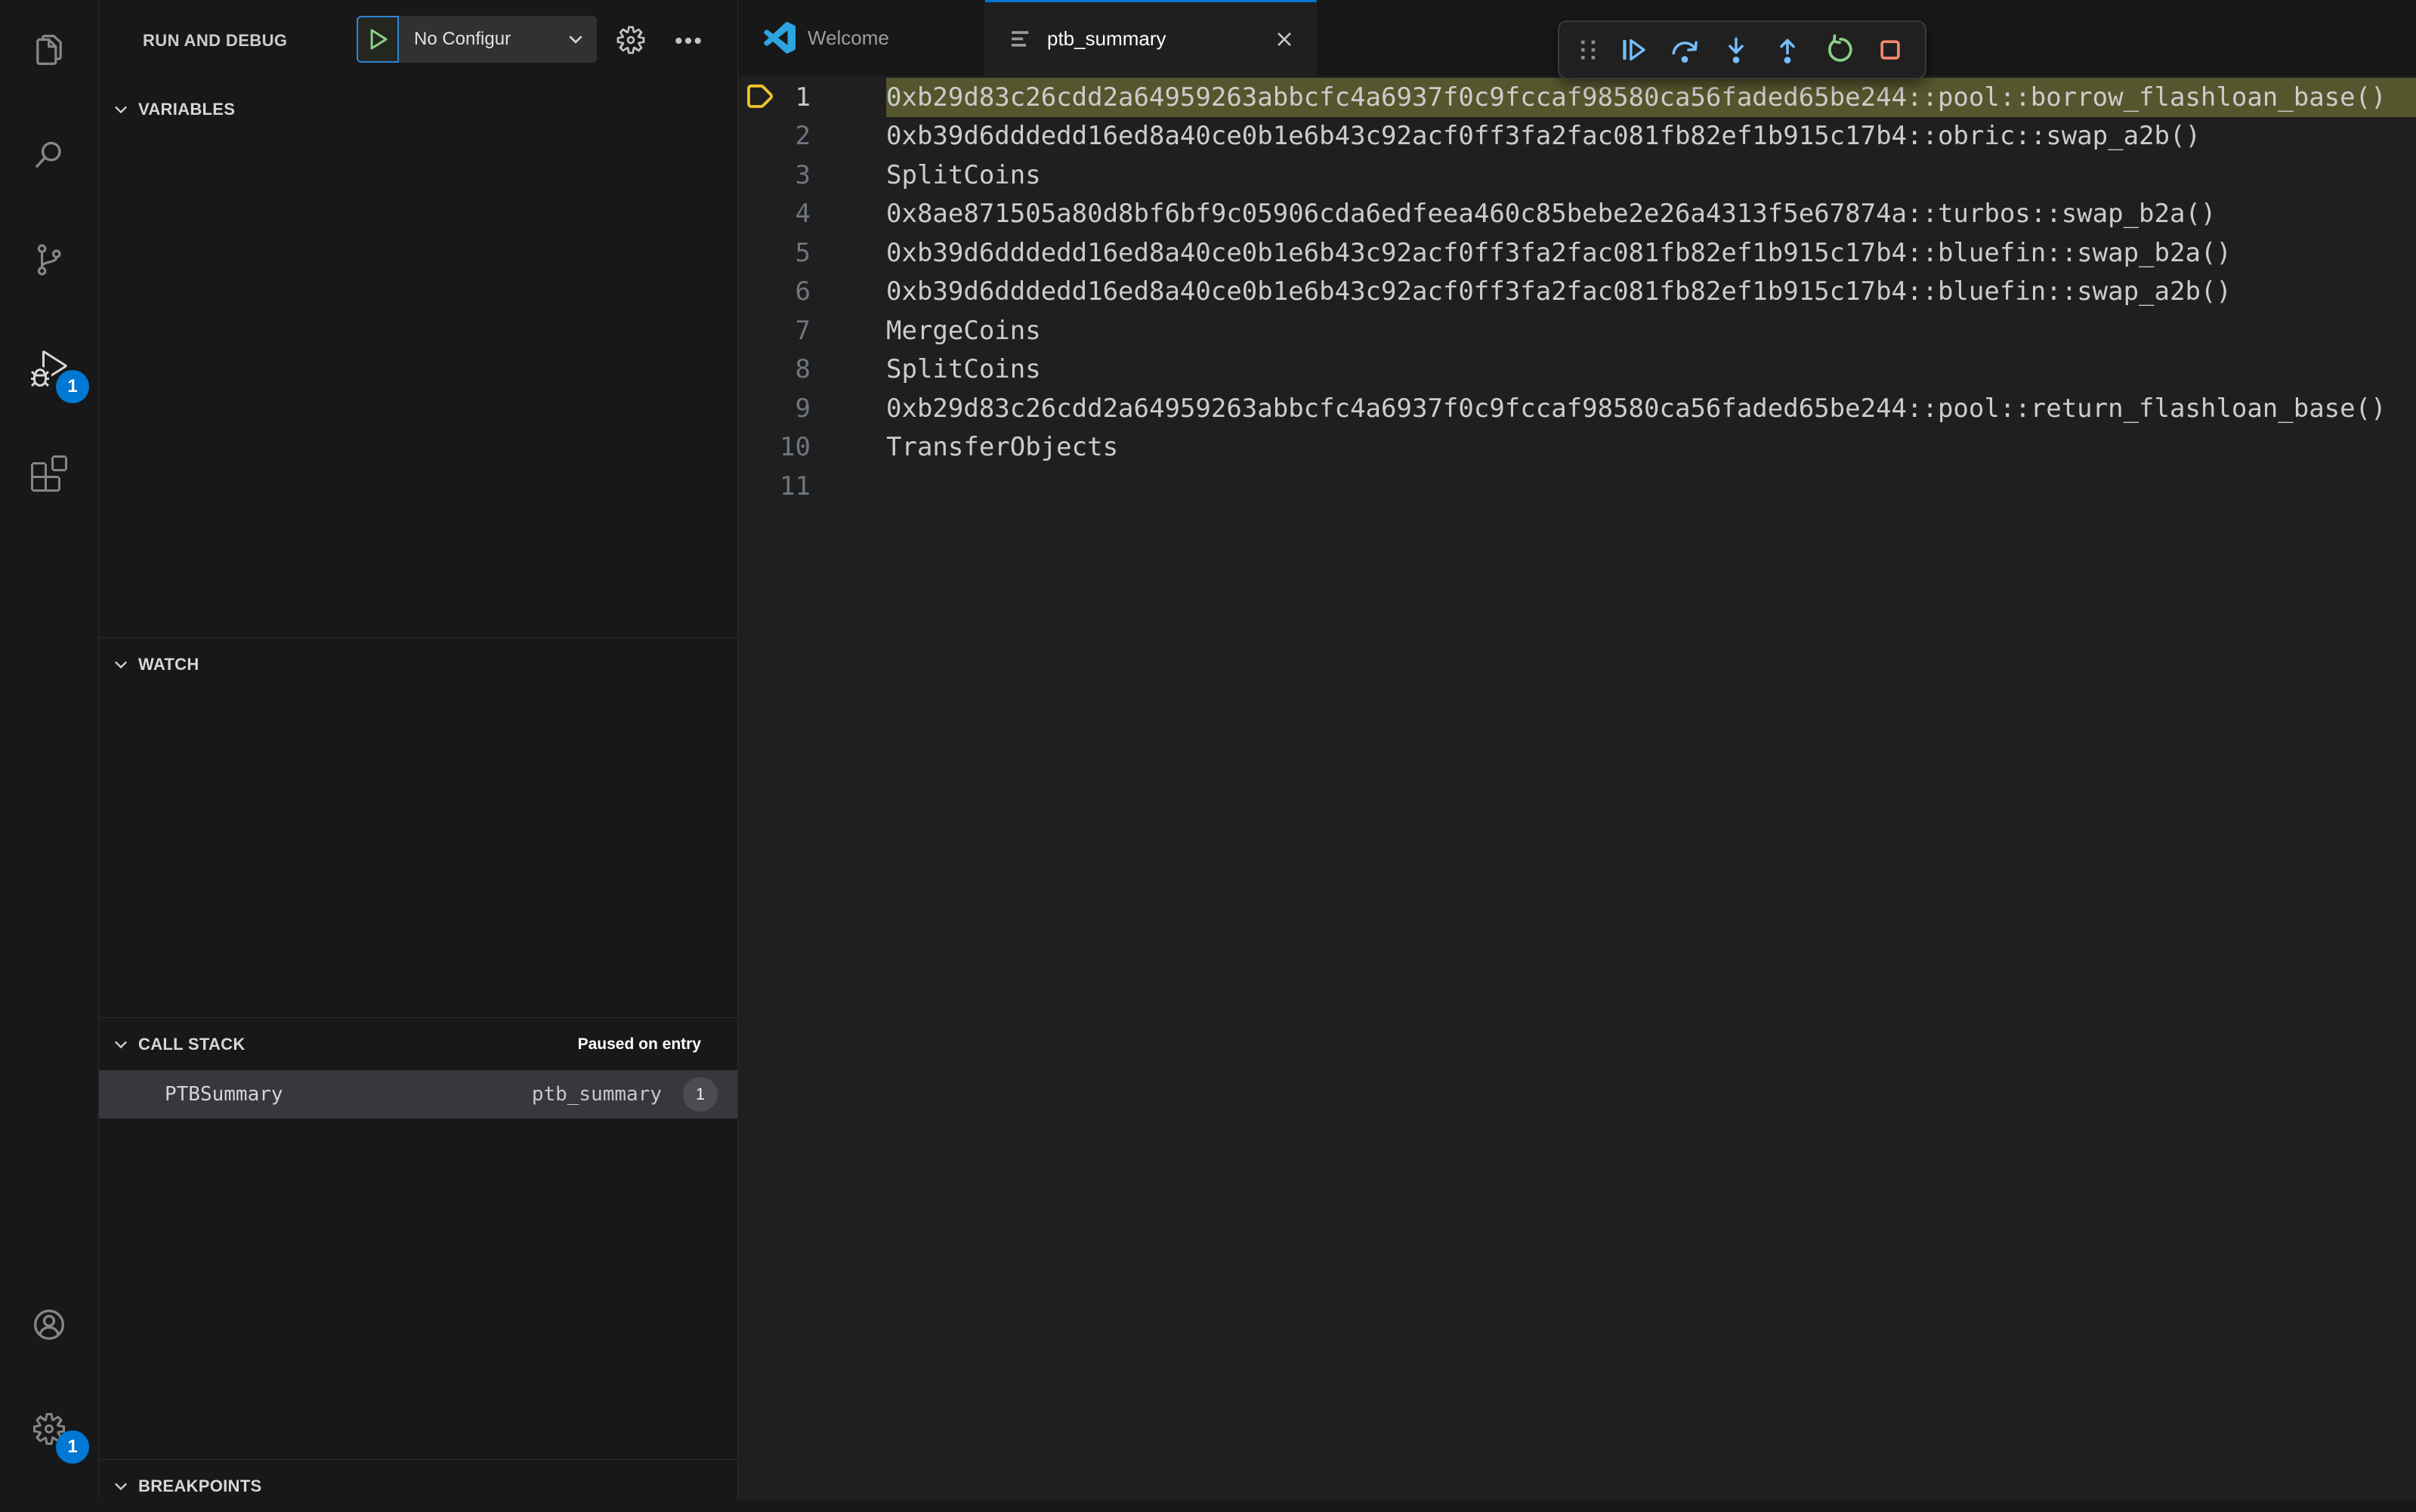 The height and width of the screenshot is (1512, 2416). What do you see at coordinates (168, 664) in the screenshot?
I see `section-label: WATCH` at bounding box center [168, 664].